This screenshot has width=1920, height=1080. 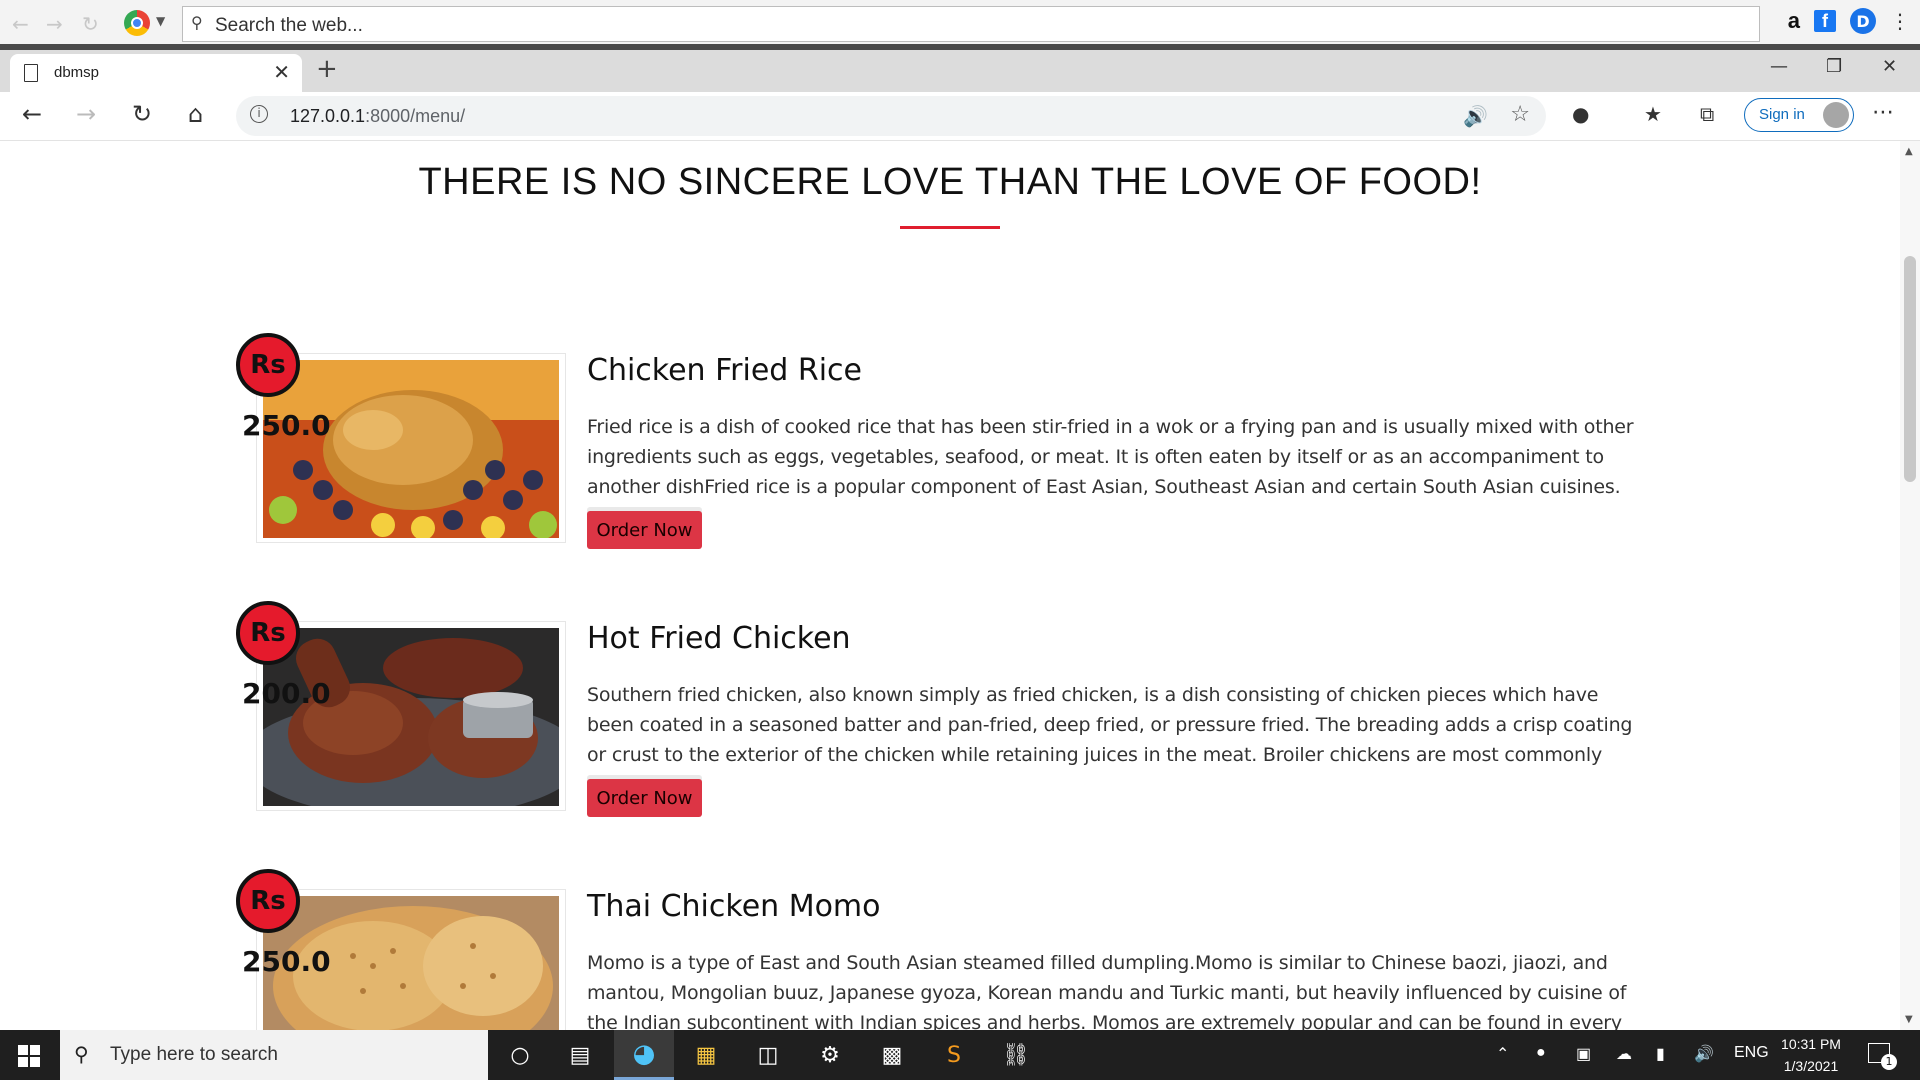 I want to click on notification-icon: 1, so click(x=1882, y=1056).